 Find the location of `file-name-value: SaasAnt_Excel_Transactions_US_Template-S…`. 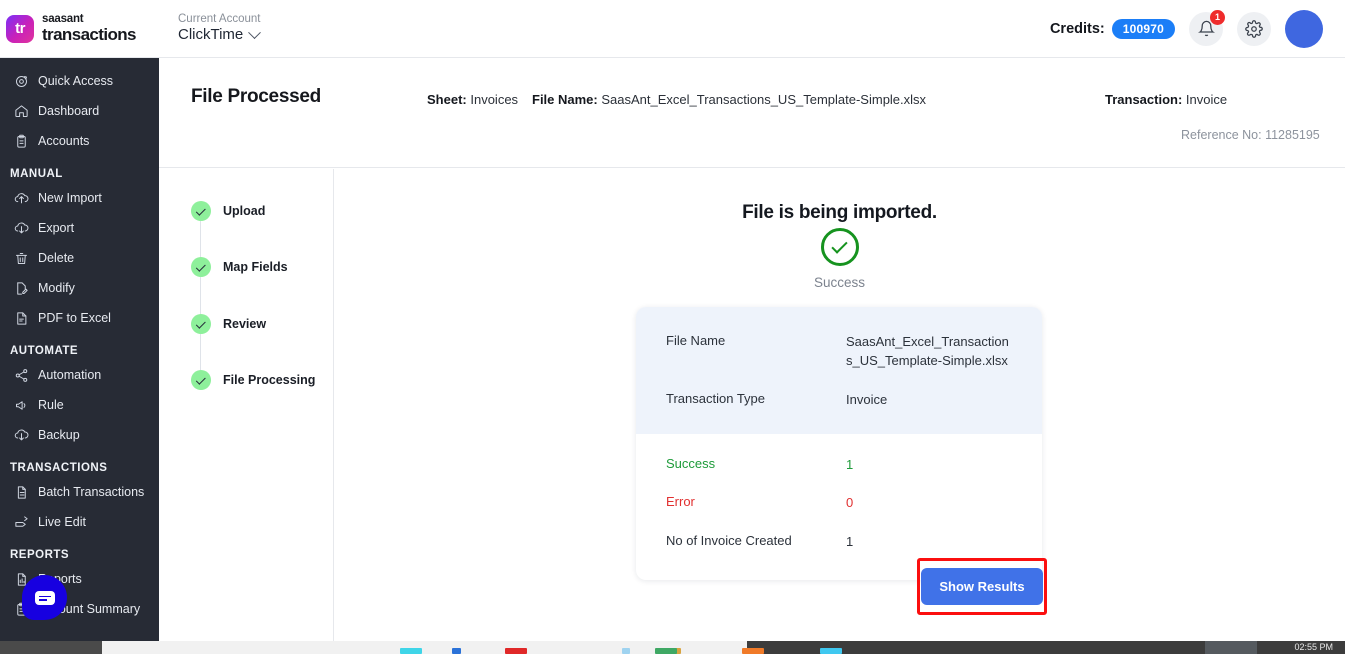

file-name-value: SaasAnt_Excel_Transactions_US_Template-S… is located at coordinates (764, 99).